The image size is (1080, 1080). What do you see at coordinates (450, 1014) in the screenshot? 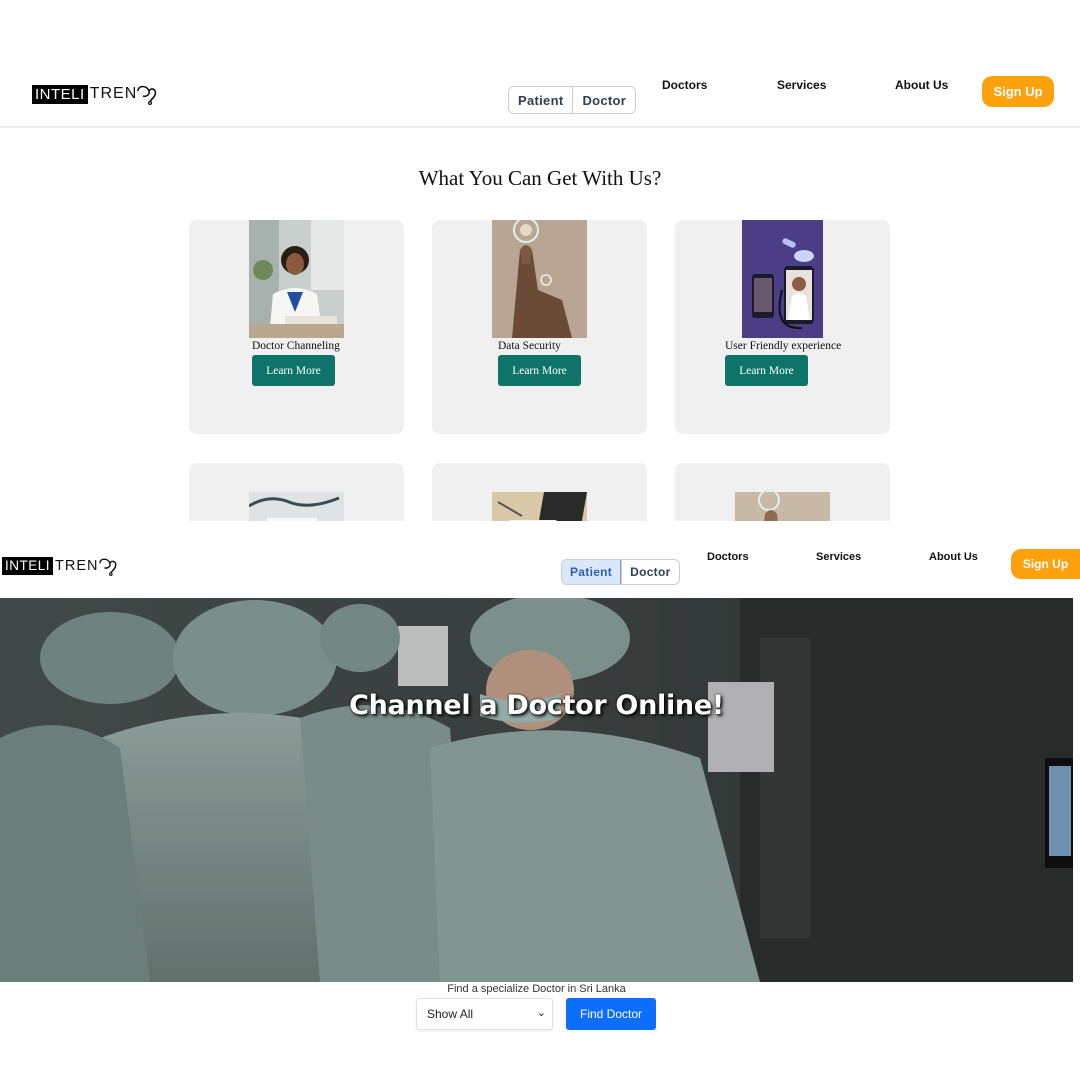
I see `specialty-select-value: Show All` at bounding box center [450, 1014].